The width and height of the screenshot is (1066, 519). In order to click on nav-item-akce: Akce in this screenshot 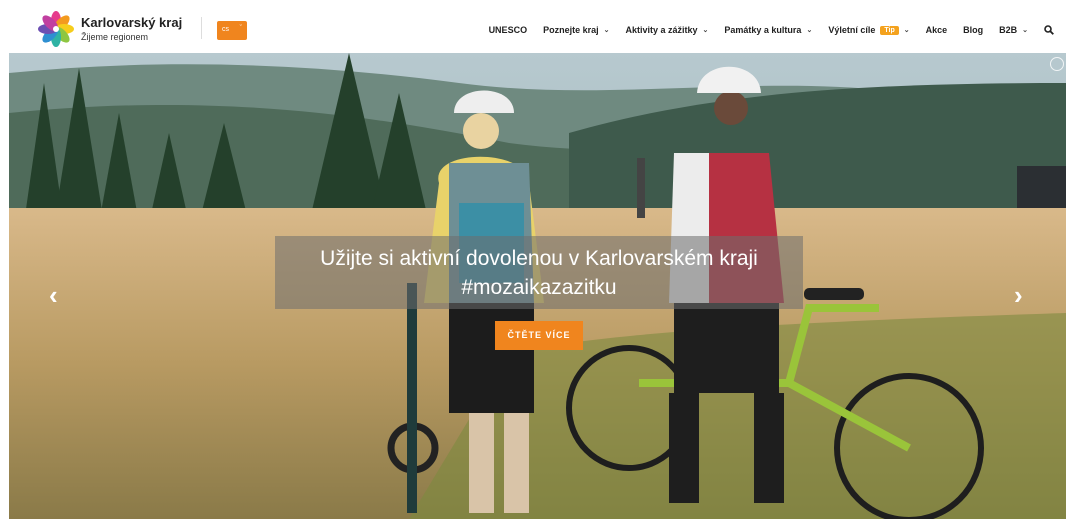, I will do `click(937, 30)`.